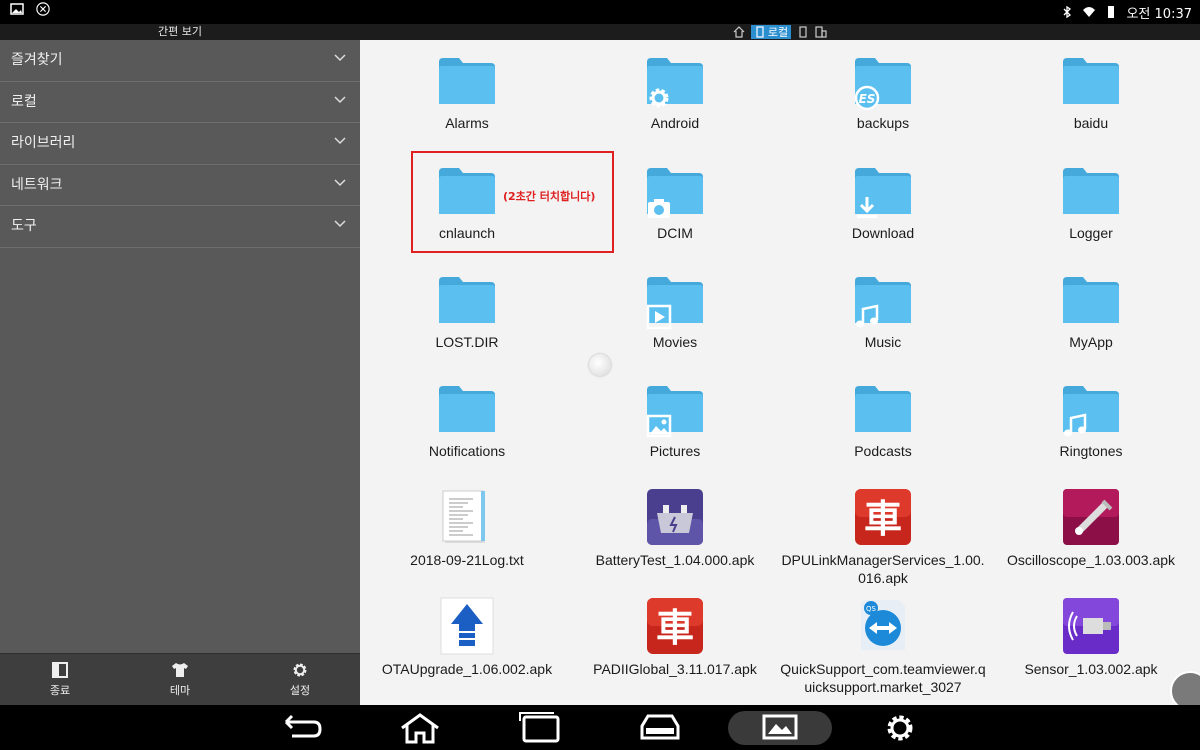 Image resolution: width=1200 pixels, height=750 pixels. I want to click on back-arrow-icon, so click(303, 726).